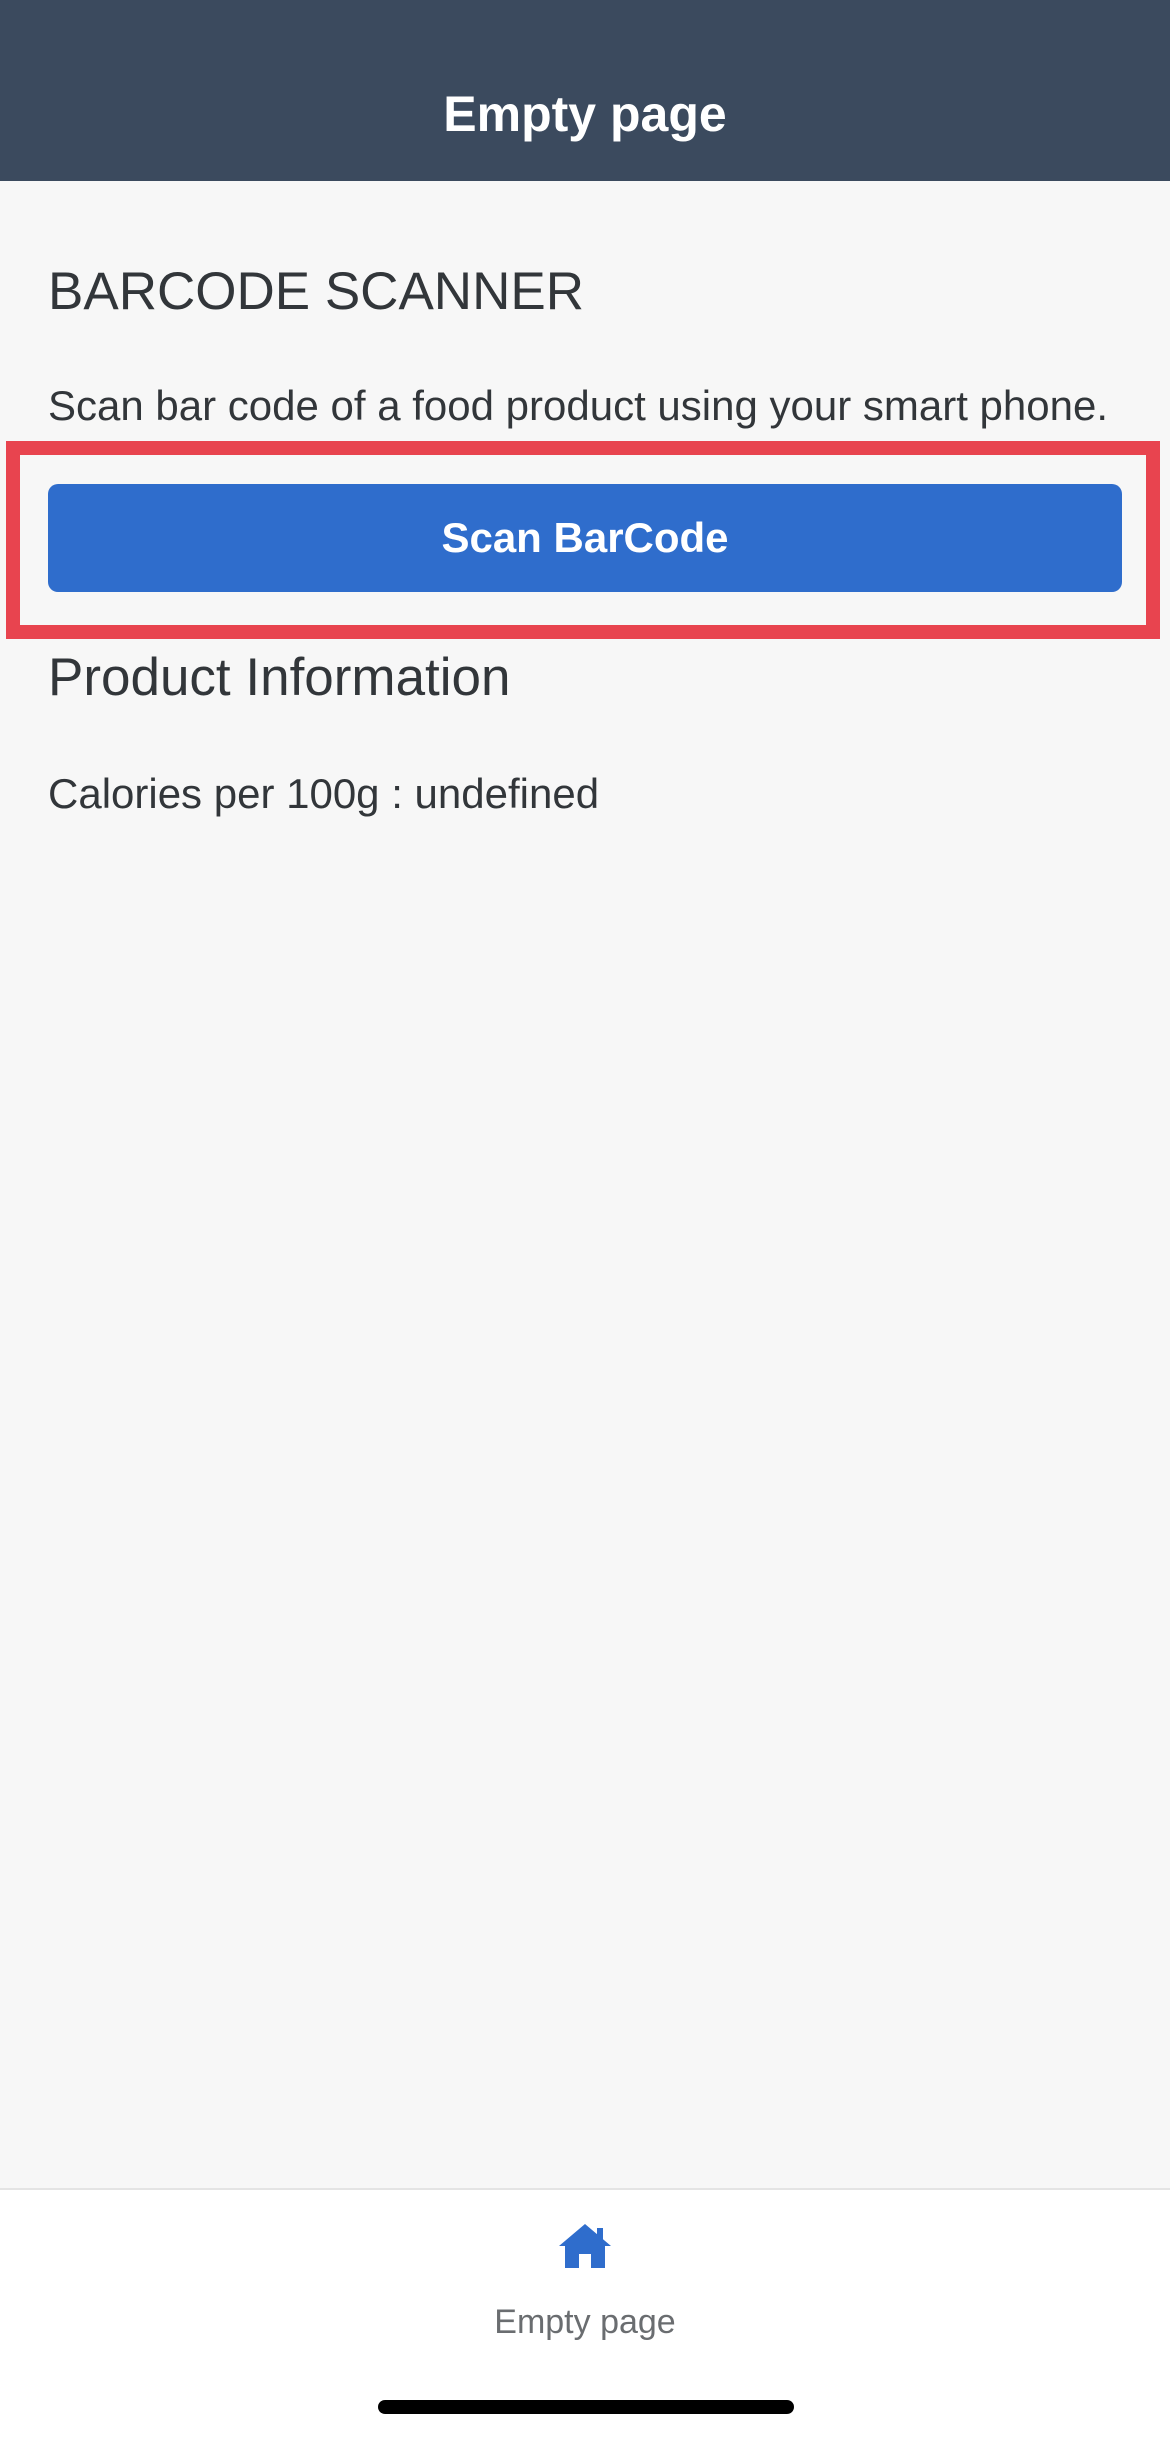 Image resolution: width=1170 pixels, height=2442 pixels. What do you see at coordinates (507, 793) in the screenshot?
I see `calories-value: undefined` at bounding box center [507, 793].